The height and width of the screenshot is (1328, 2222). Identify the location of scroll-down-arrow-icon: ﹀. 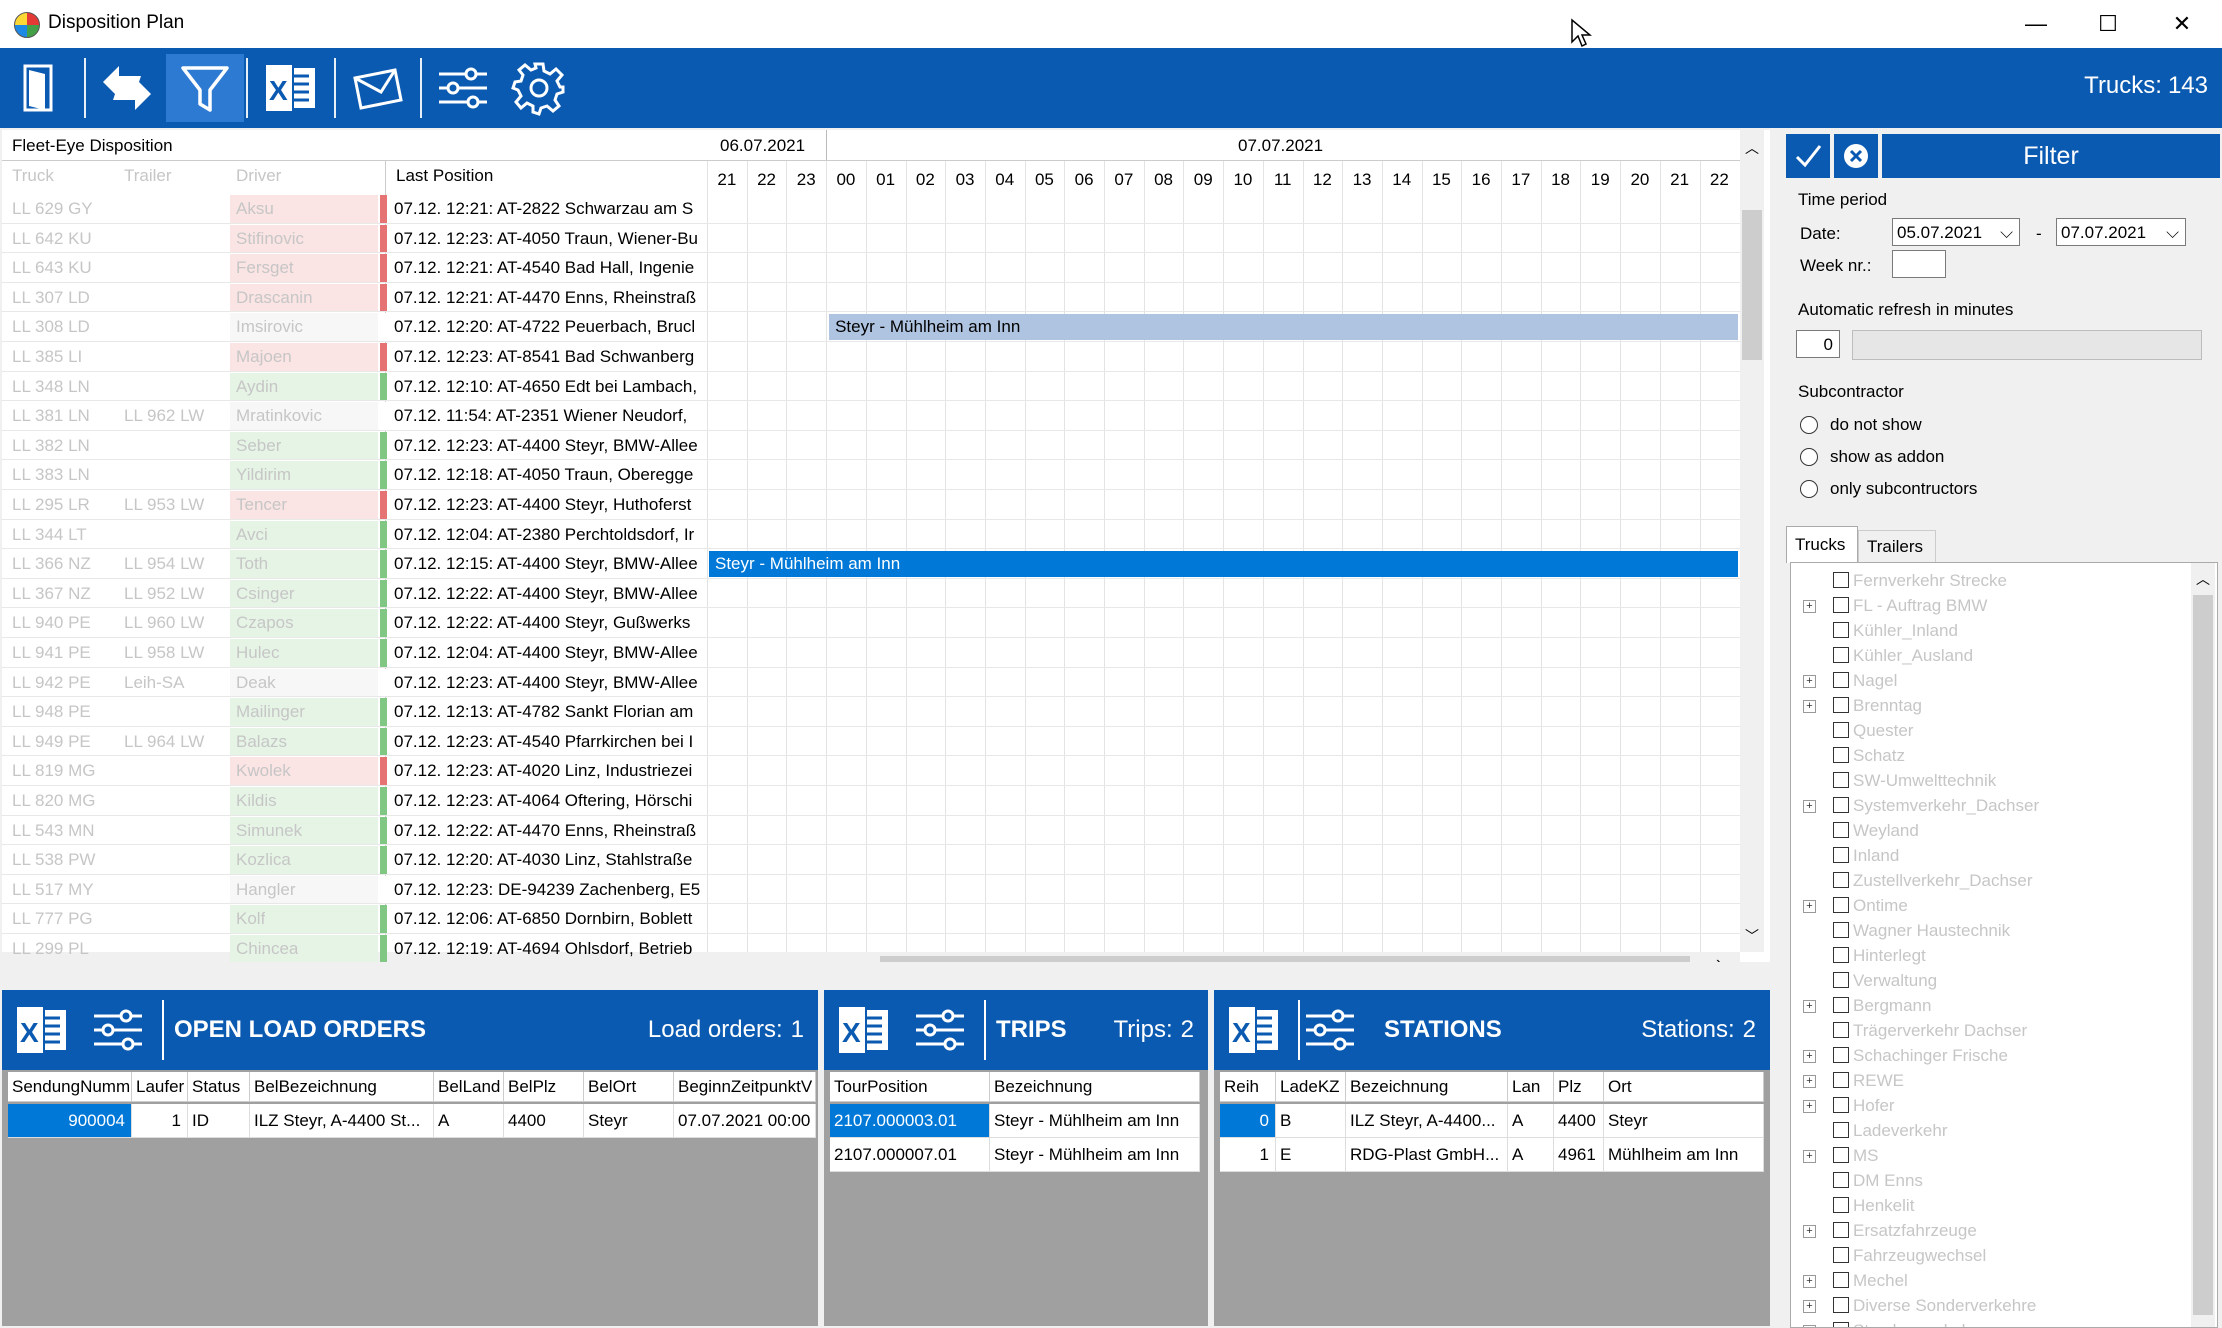
(1752, 936).